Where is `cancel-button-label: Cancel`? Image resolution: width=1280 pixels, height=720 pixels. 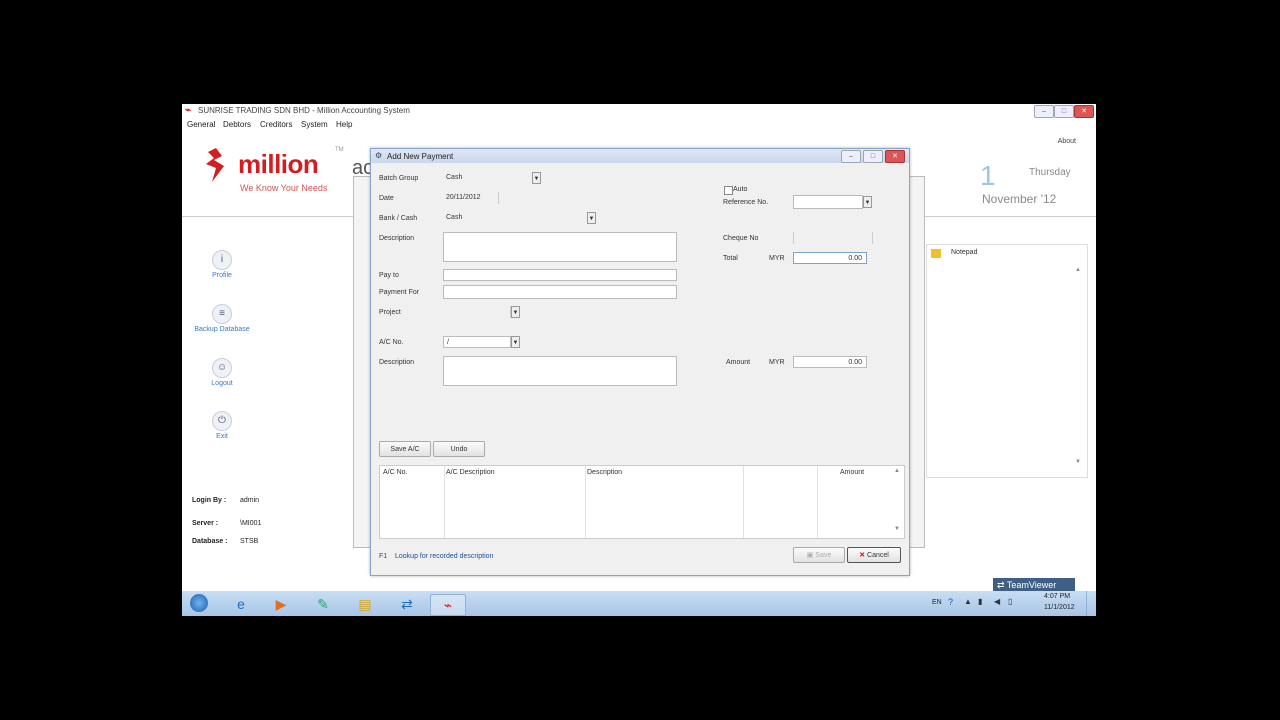
cancel-button-label: Cancel is located at coordinates (878, 555).